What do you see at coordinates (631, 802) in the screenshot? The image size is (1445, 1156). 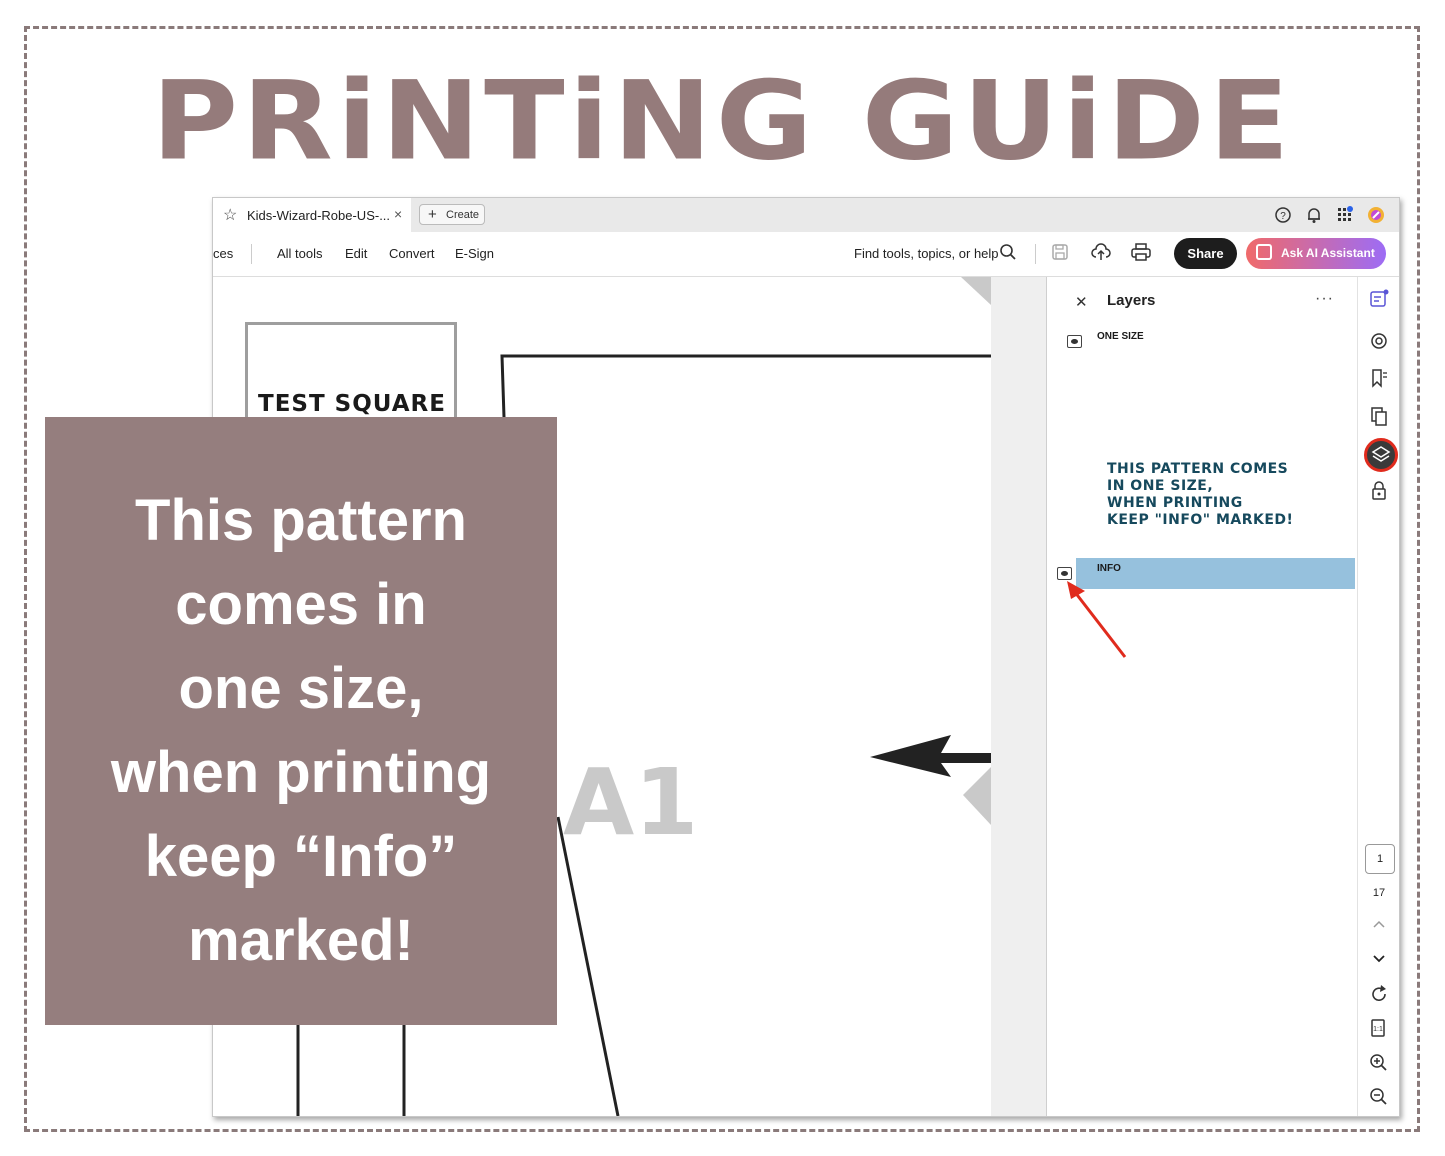 I see `page-label: A1` at bounding box center [631, 802].